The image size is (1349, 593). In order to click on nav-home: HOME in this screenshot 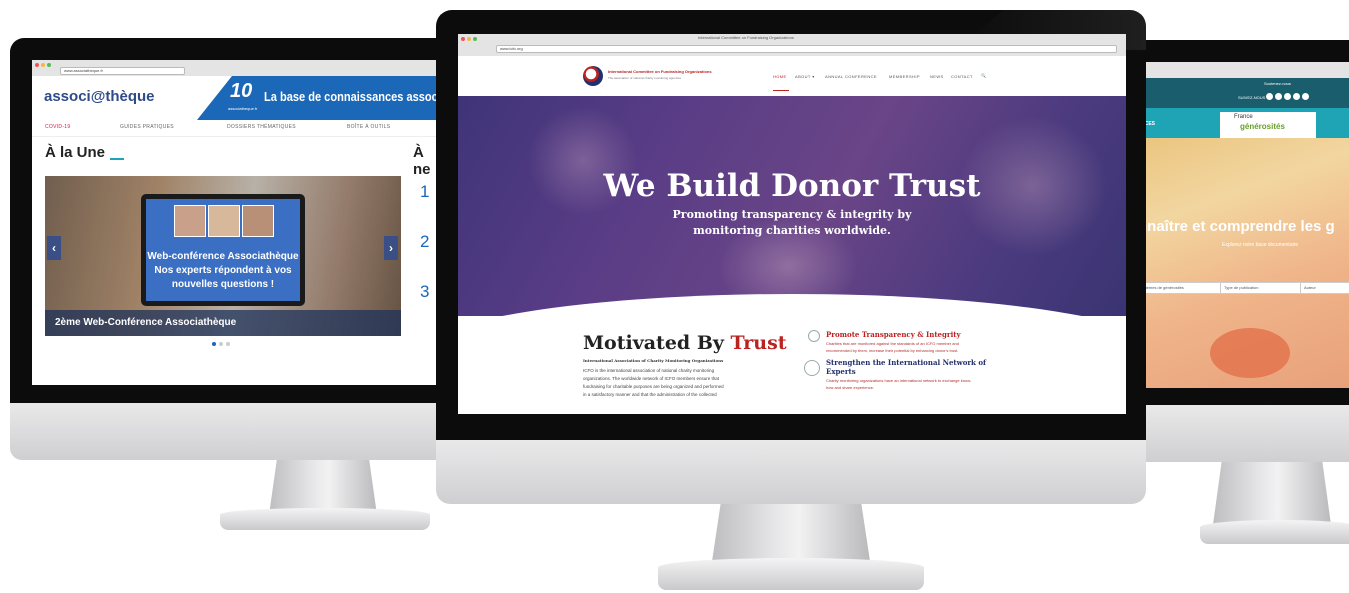, I will do `click(780, 76)`.